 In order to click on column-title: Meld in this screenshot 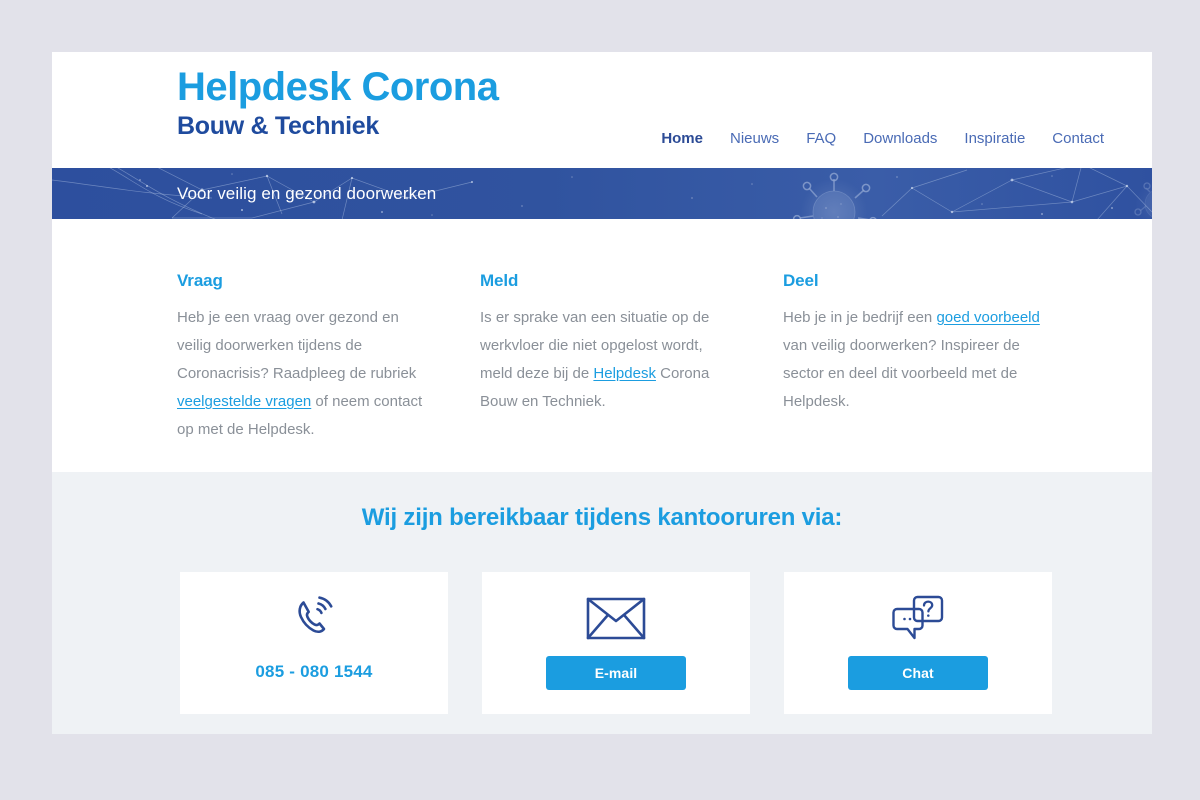, I will do `click(499, 280)`.